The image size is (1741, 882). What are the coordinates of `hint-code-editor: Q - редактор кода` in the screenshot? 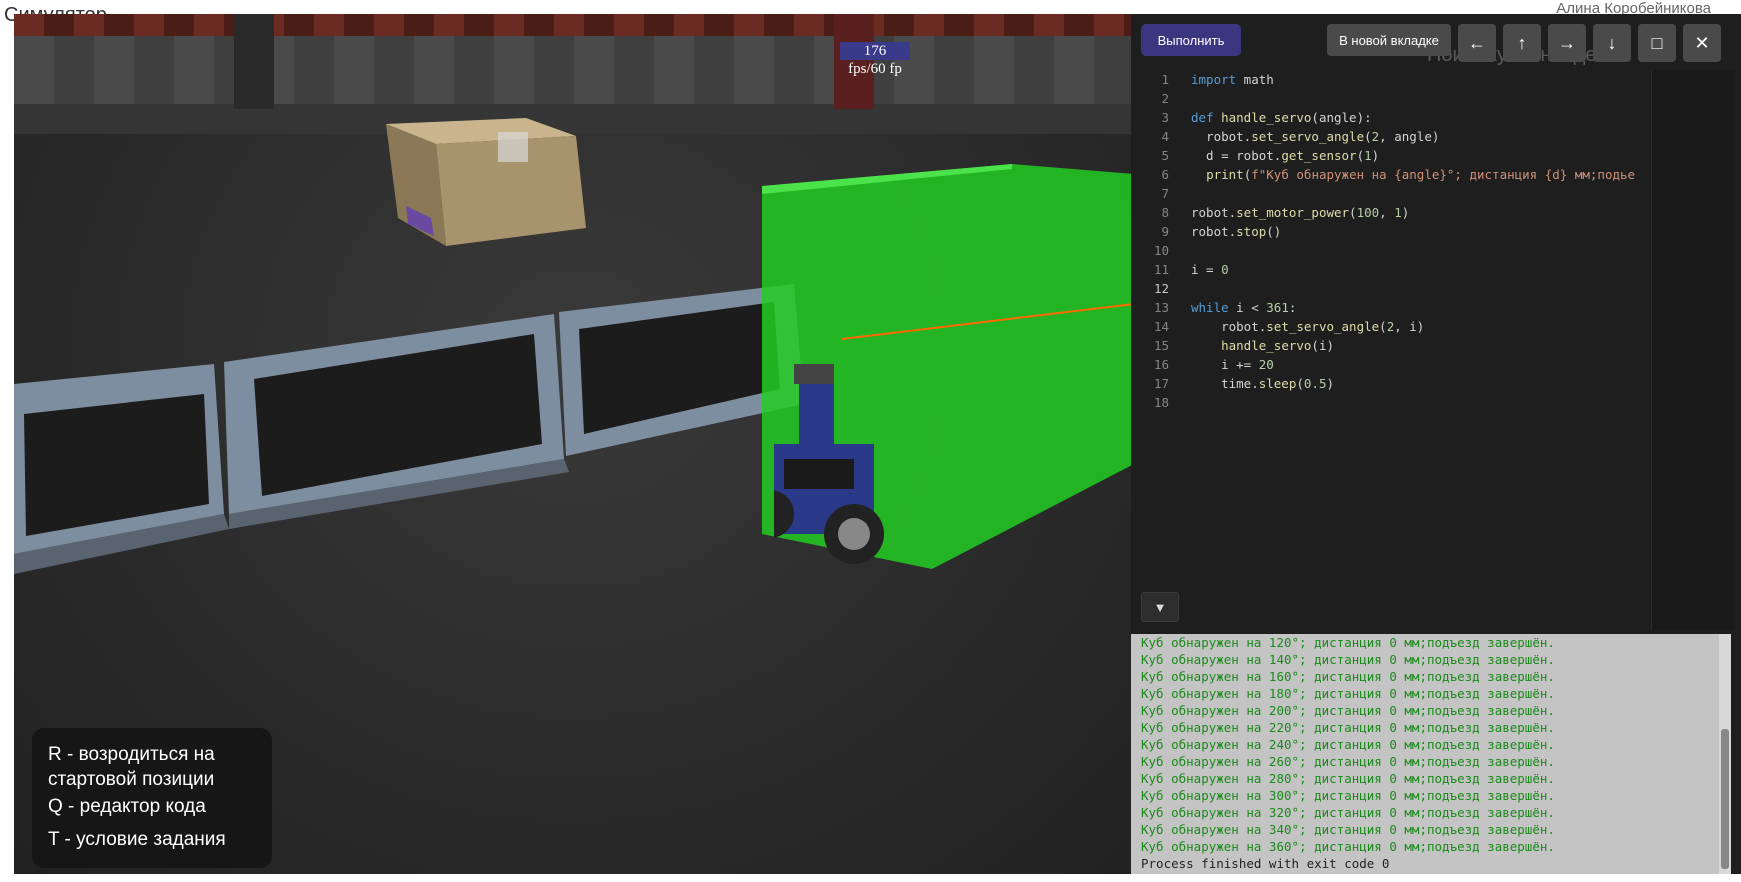 It's located at (127, 806).